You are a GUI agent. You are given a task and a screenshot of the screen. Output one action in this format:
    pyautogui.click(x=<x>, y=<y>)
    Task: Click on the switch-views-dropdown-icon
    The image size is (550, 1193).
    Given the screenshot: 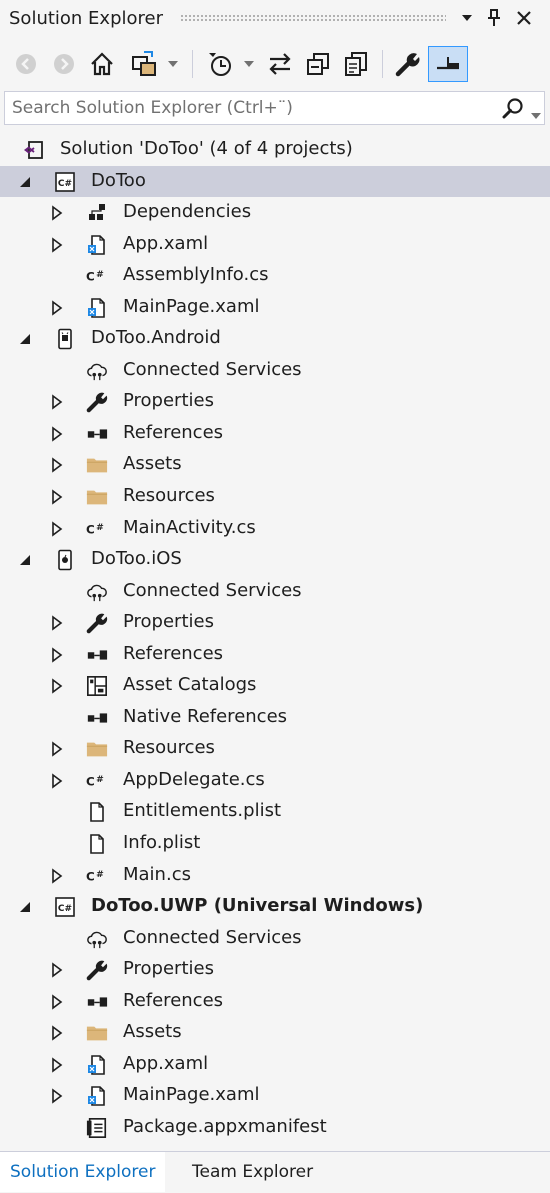 What is the action you would take?
    pyautogui.click(x=173, y=64)
    